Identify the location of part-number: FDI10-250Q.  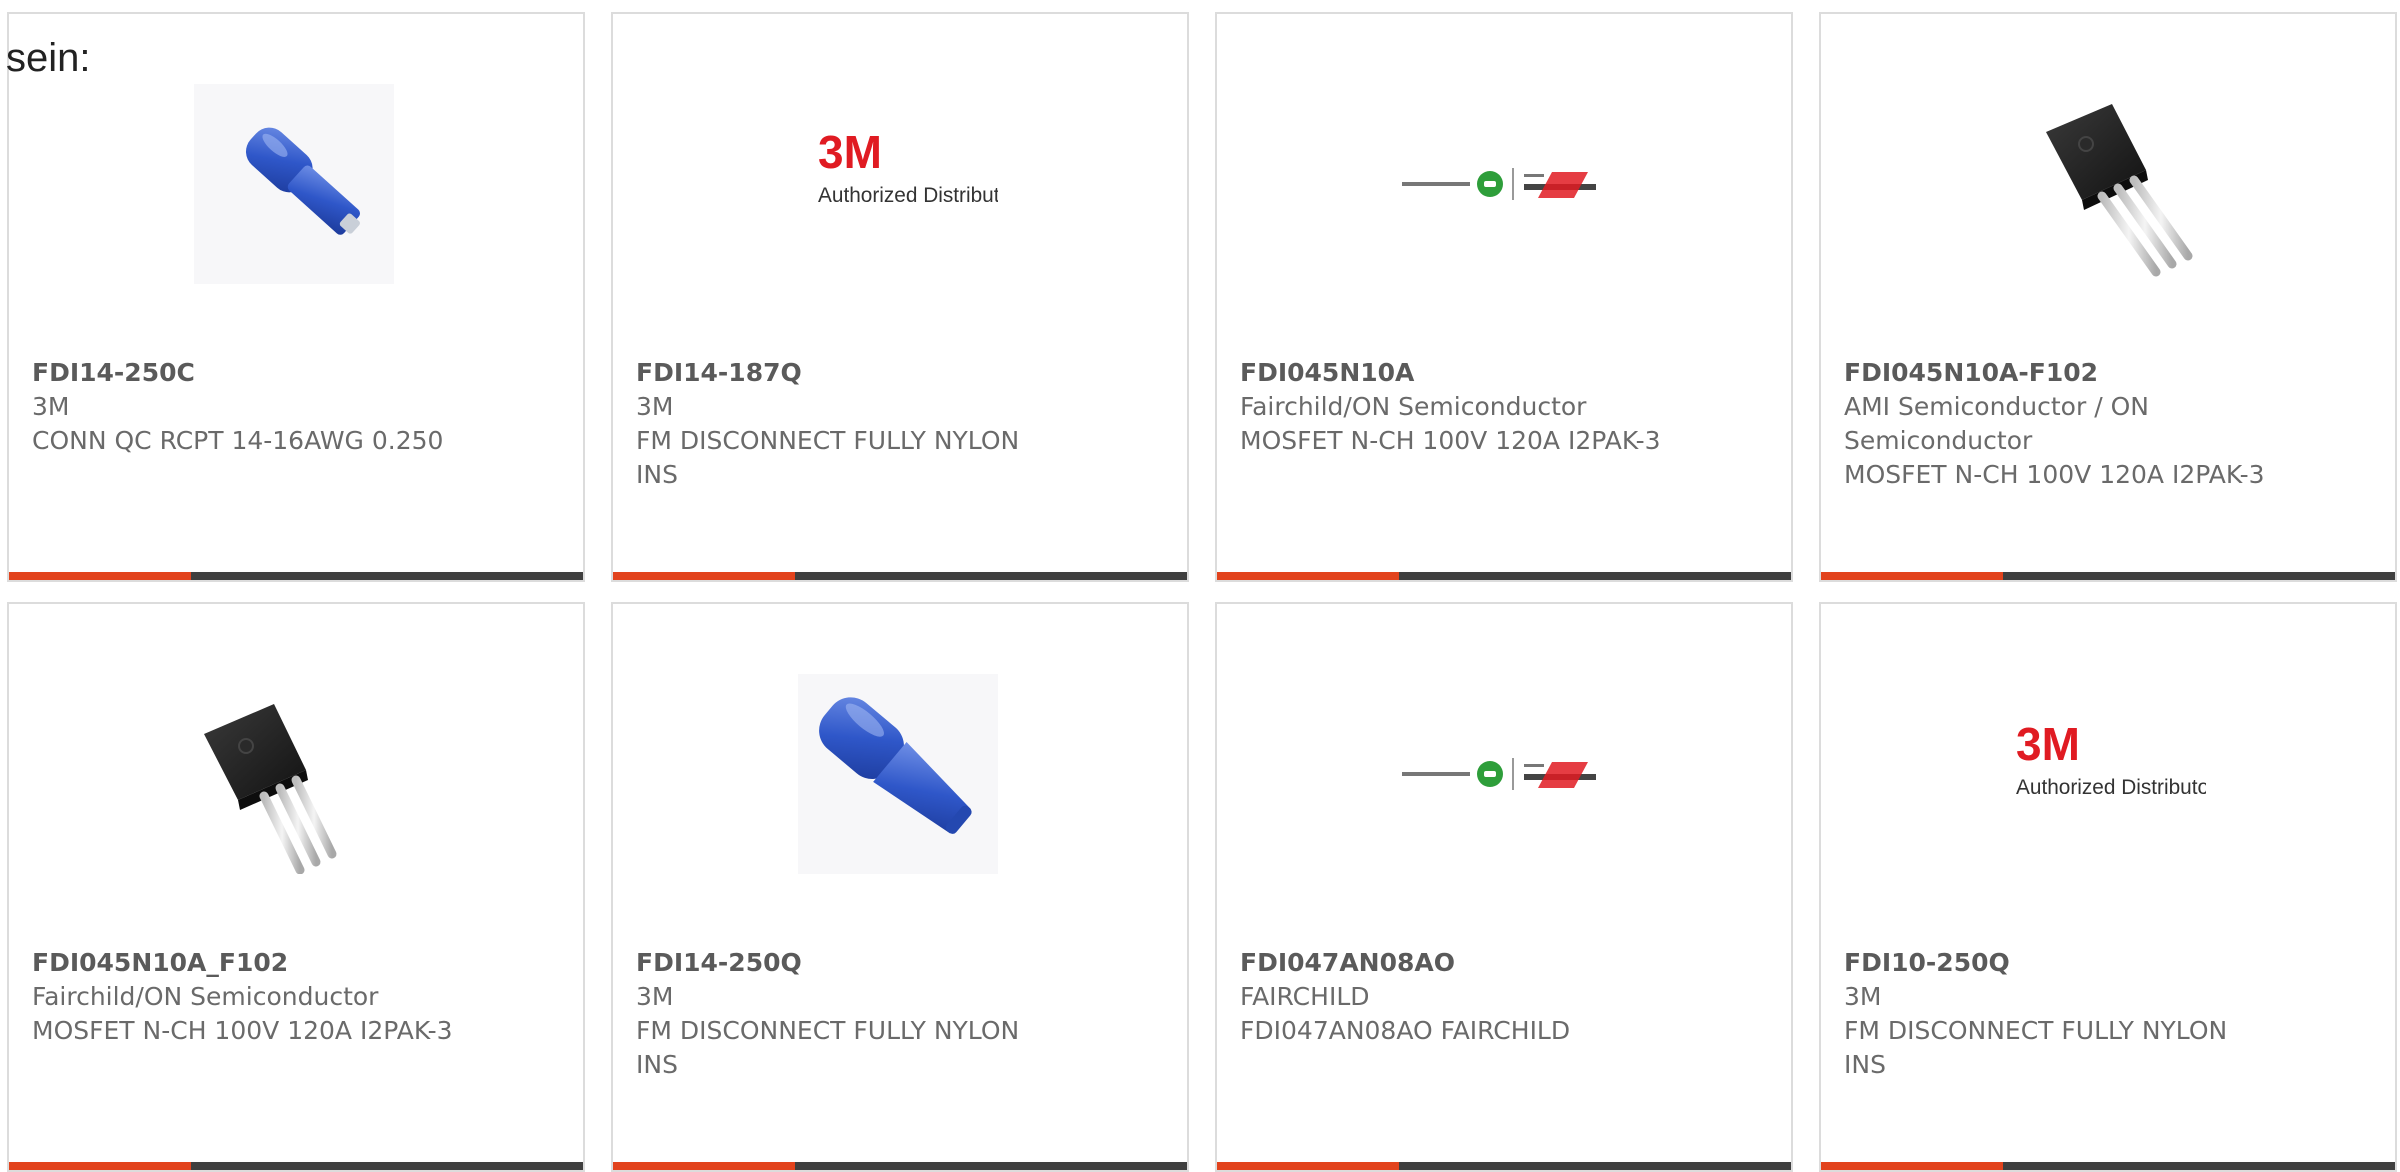
(2059, 963).